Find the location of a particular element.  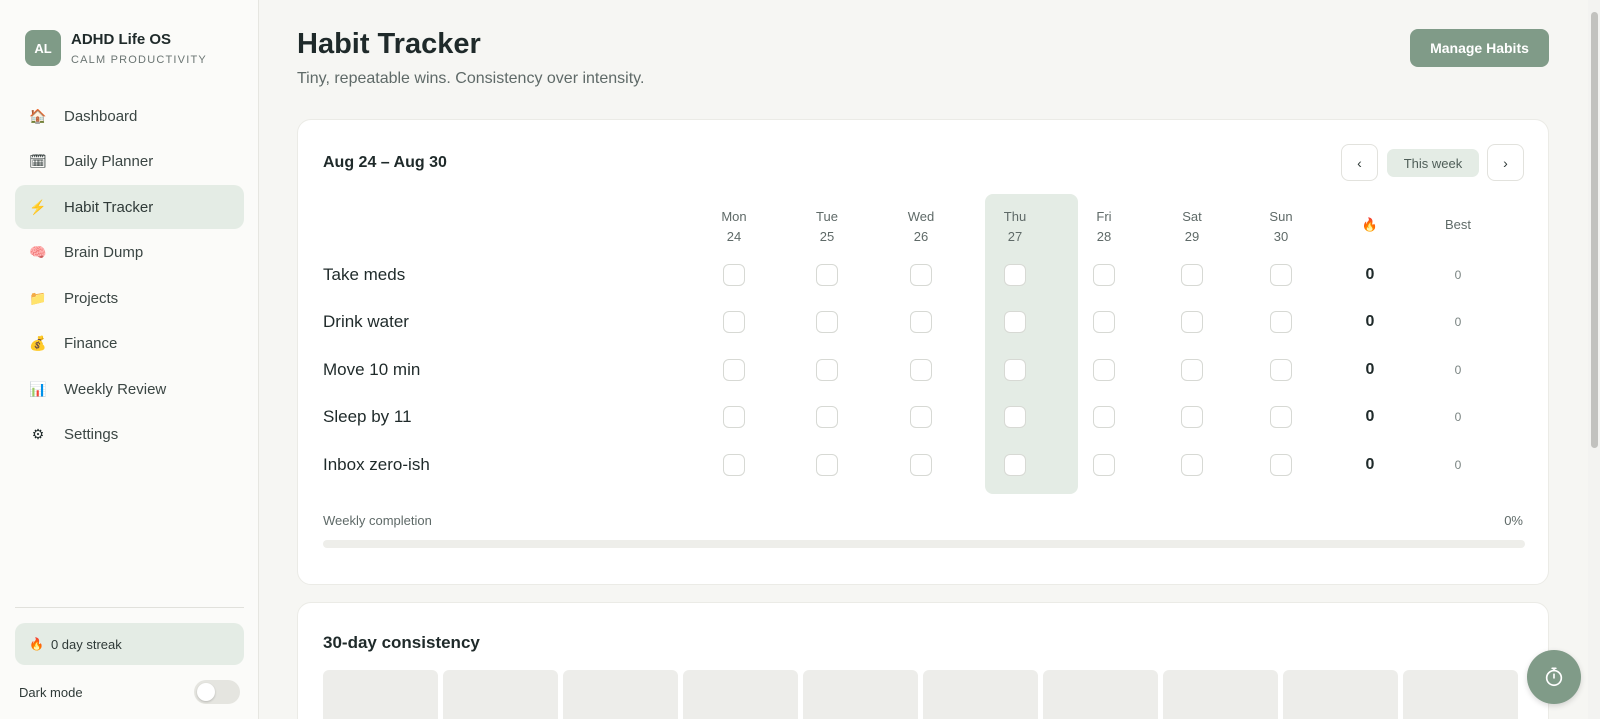

habit-name: Take meds is located at coordinates (364, 274).